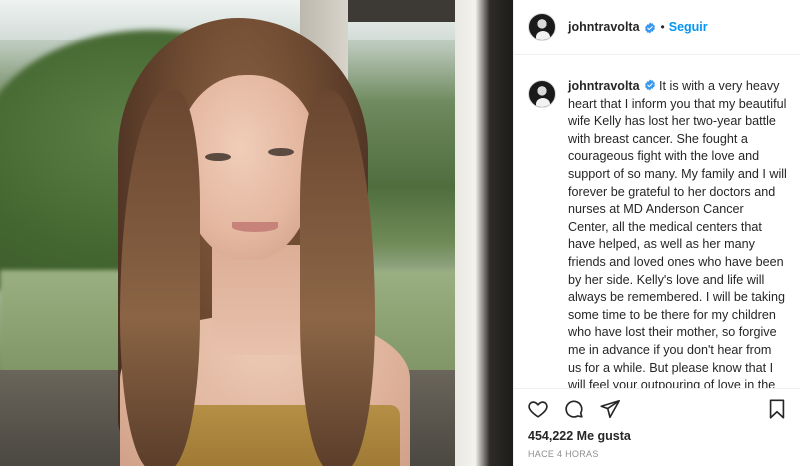 The width and height of the screenshot is (800, 466). What do you see at coordinates (657, 454) in the screenshot?
I see `post-timestamp: HACE 4 HORAS` at bounding box center [657, 454].